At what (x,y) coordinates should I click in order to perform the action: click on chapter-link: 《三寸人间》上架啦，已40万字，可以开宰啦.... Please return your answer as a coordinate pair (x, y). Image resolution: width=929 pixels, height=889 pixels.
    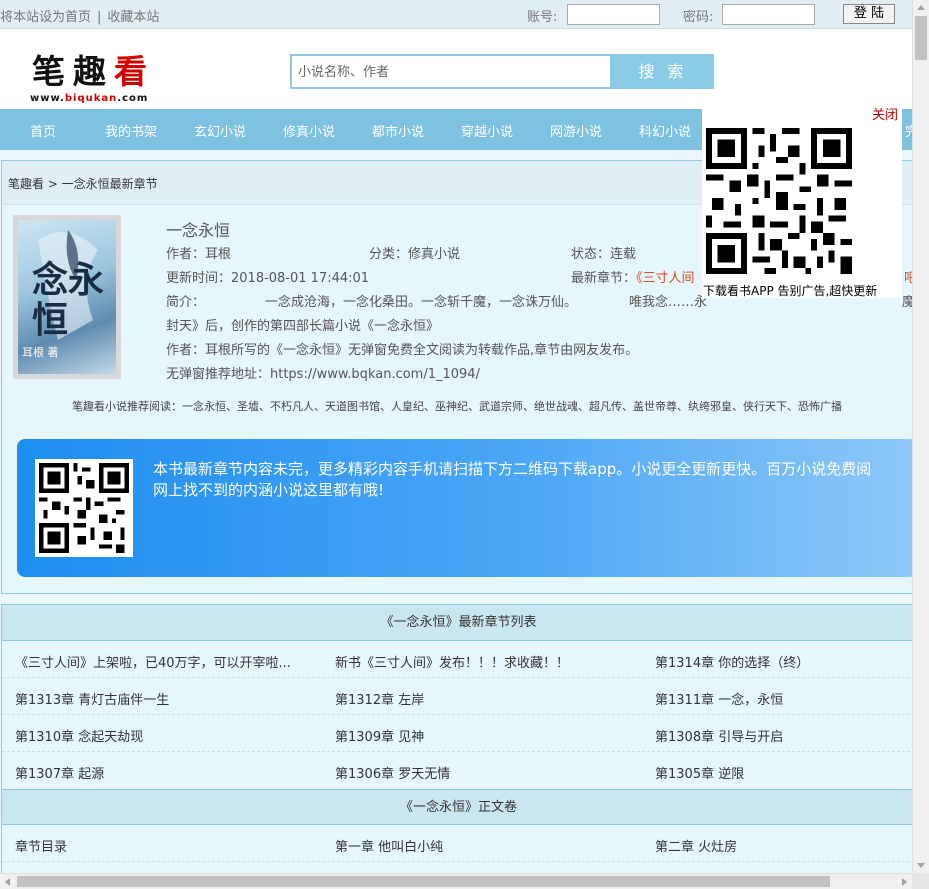
    Looking at the image, I should click on (153, 661).